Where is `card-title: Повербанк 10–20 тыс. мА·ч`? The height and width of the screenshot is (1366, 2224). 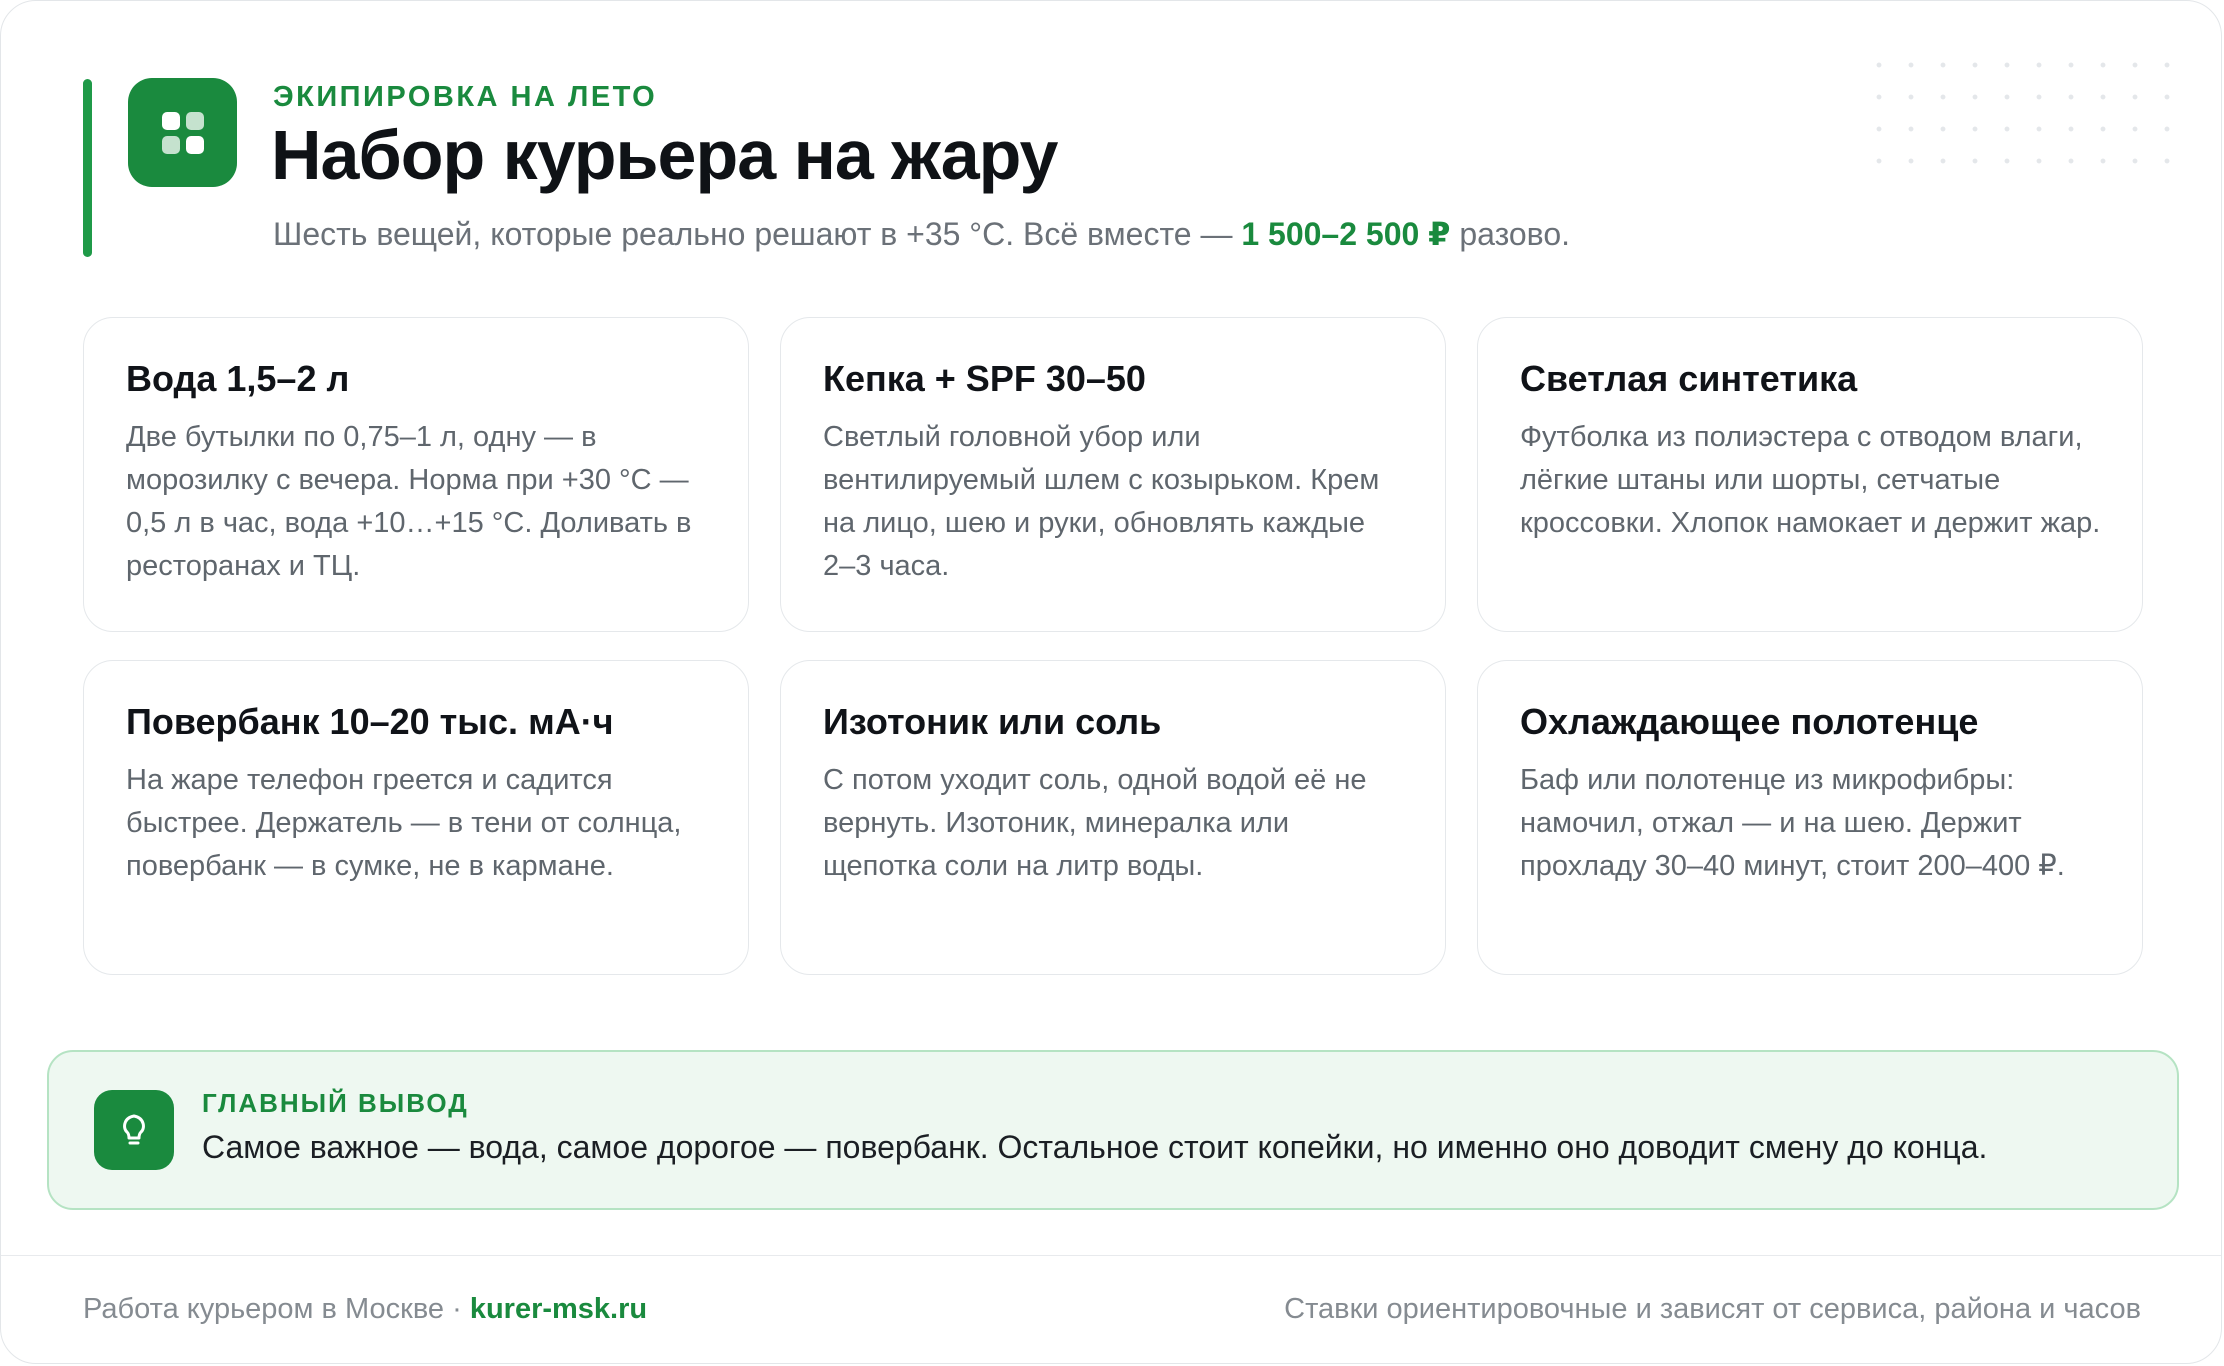 card-title: Повербанк 10–20 тыс. мА·ч is located at coordinates (370, 721).